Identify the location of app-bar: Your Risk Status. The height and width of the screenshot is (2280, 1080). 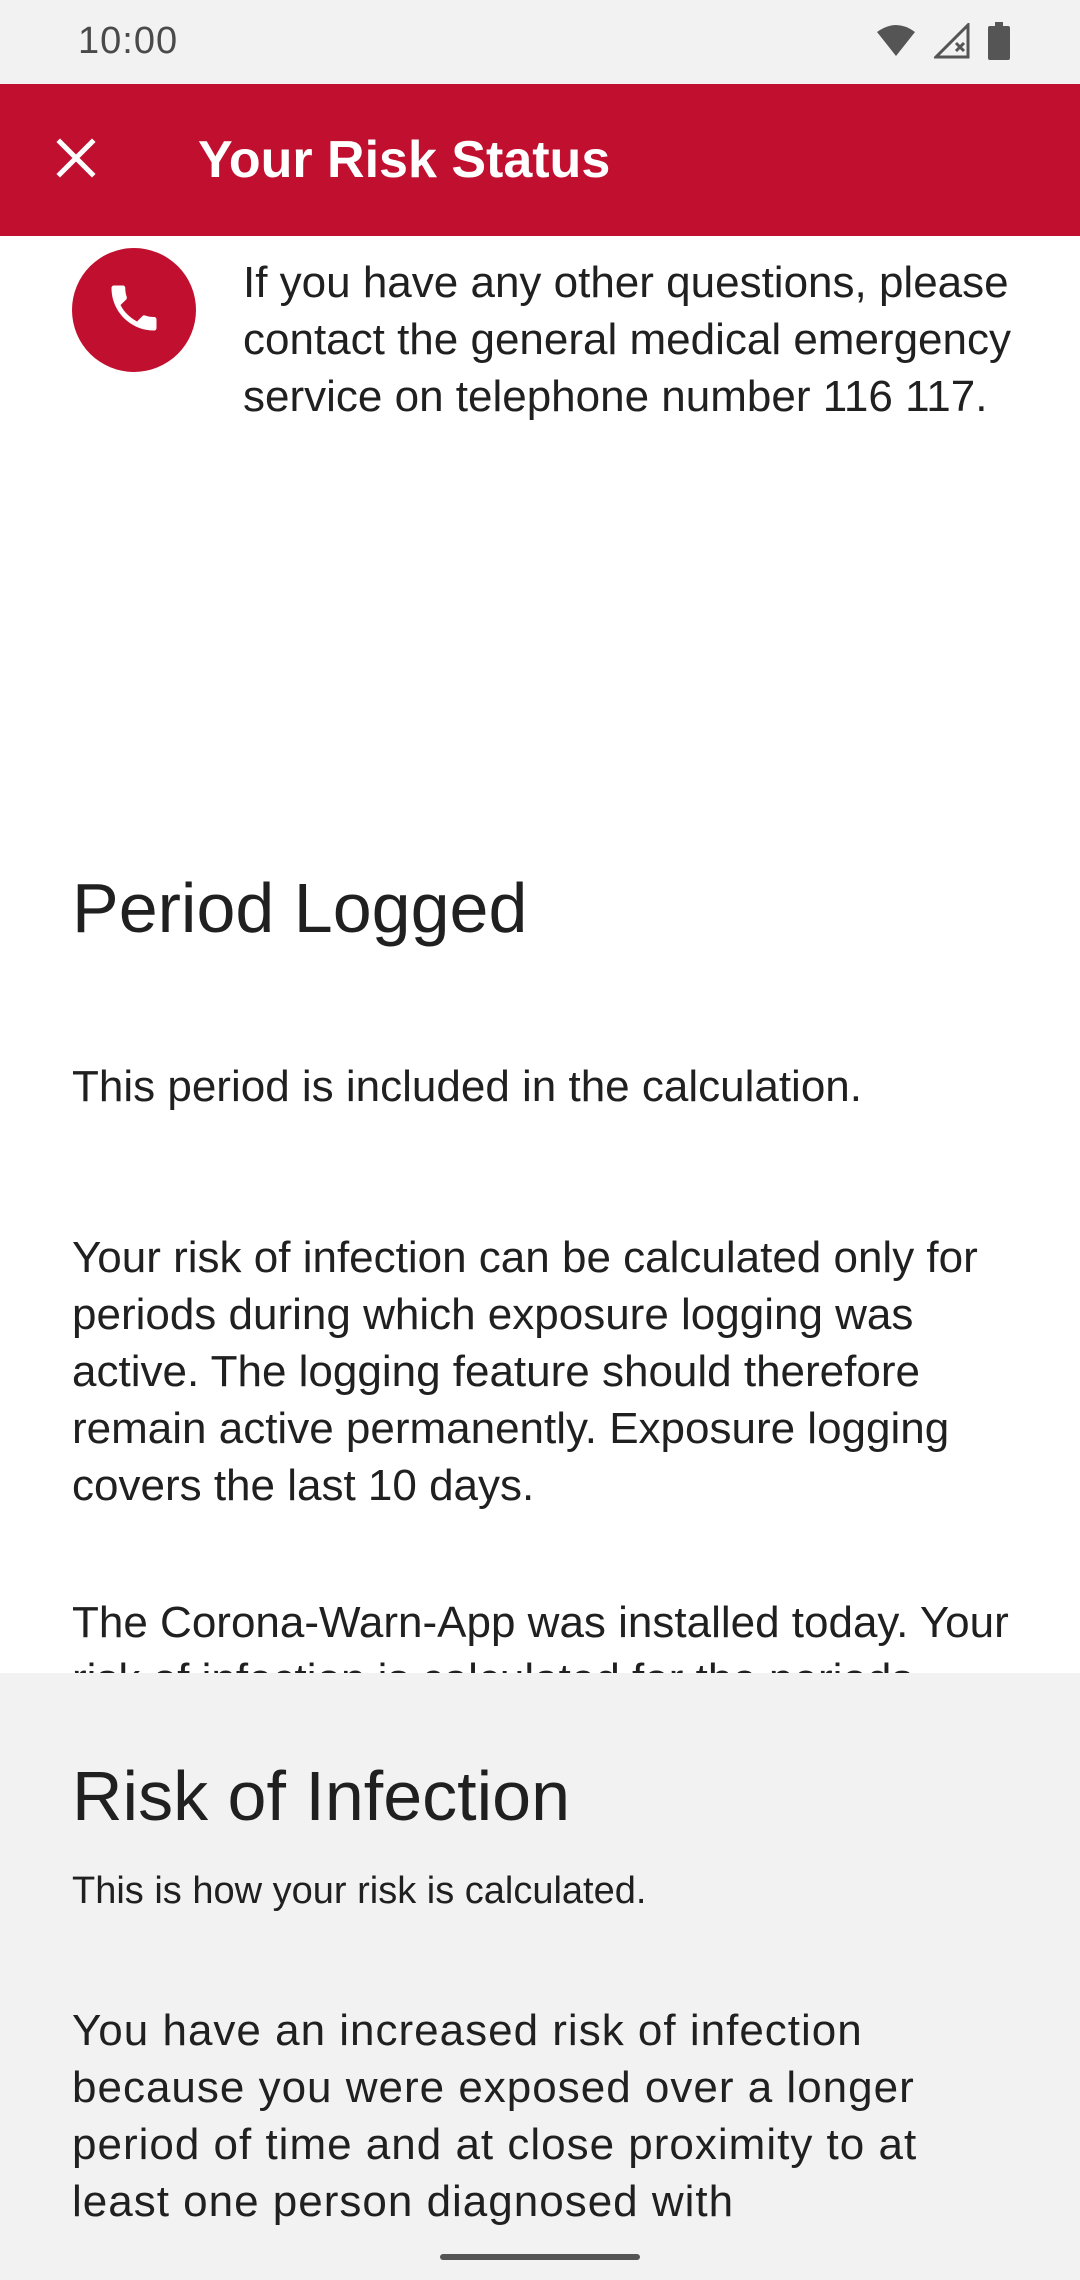
(540, 160).